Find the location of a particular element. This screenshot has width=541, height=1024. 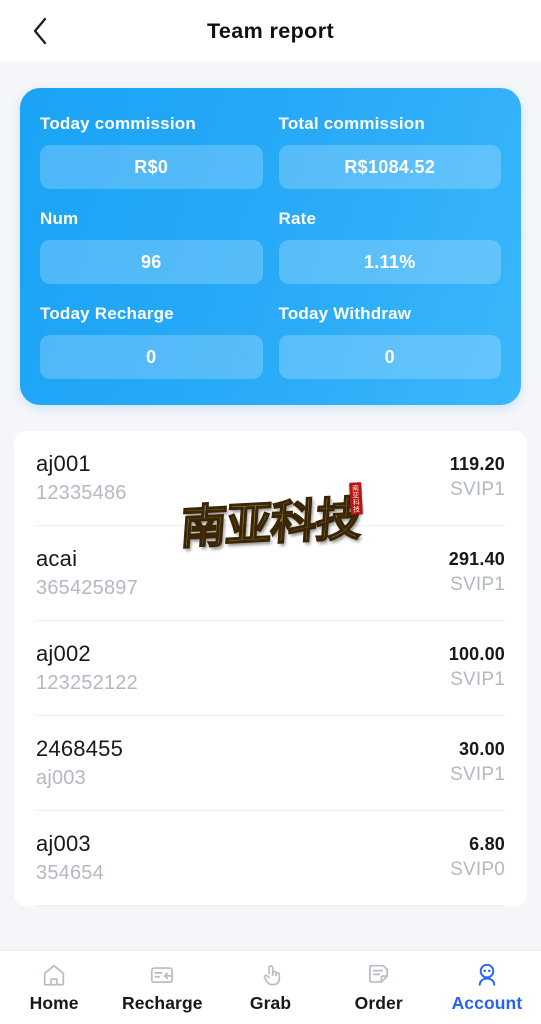

member-amount: 119.20 is located at coordinates (477, 464).